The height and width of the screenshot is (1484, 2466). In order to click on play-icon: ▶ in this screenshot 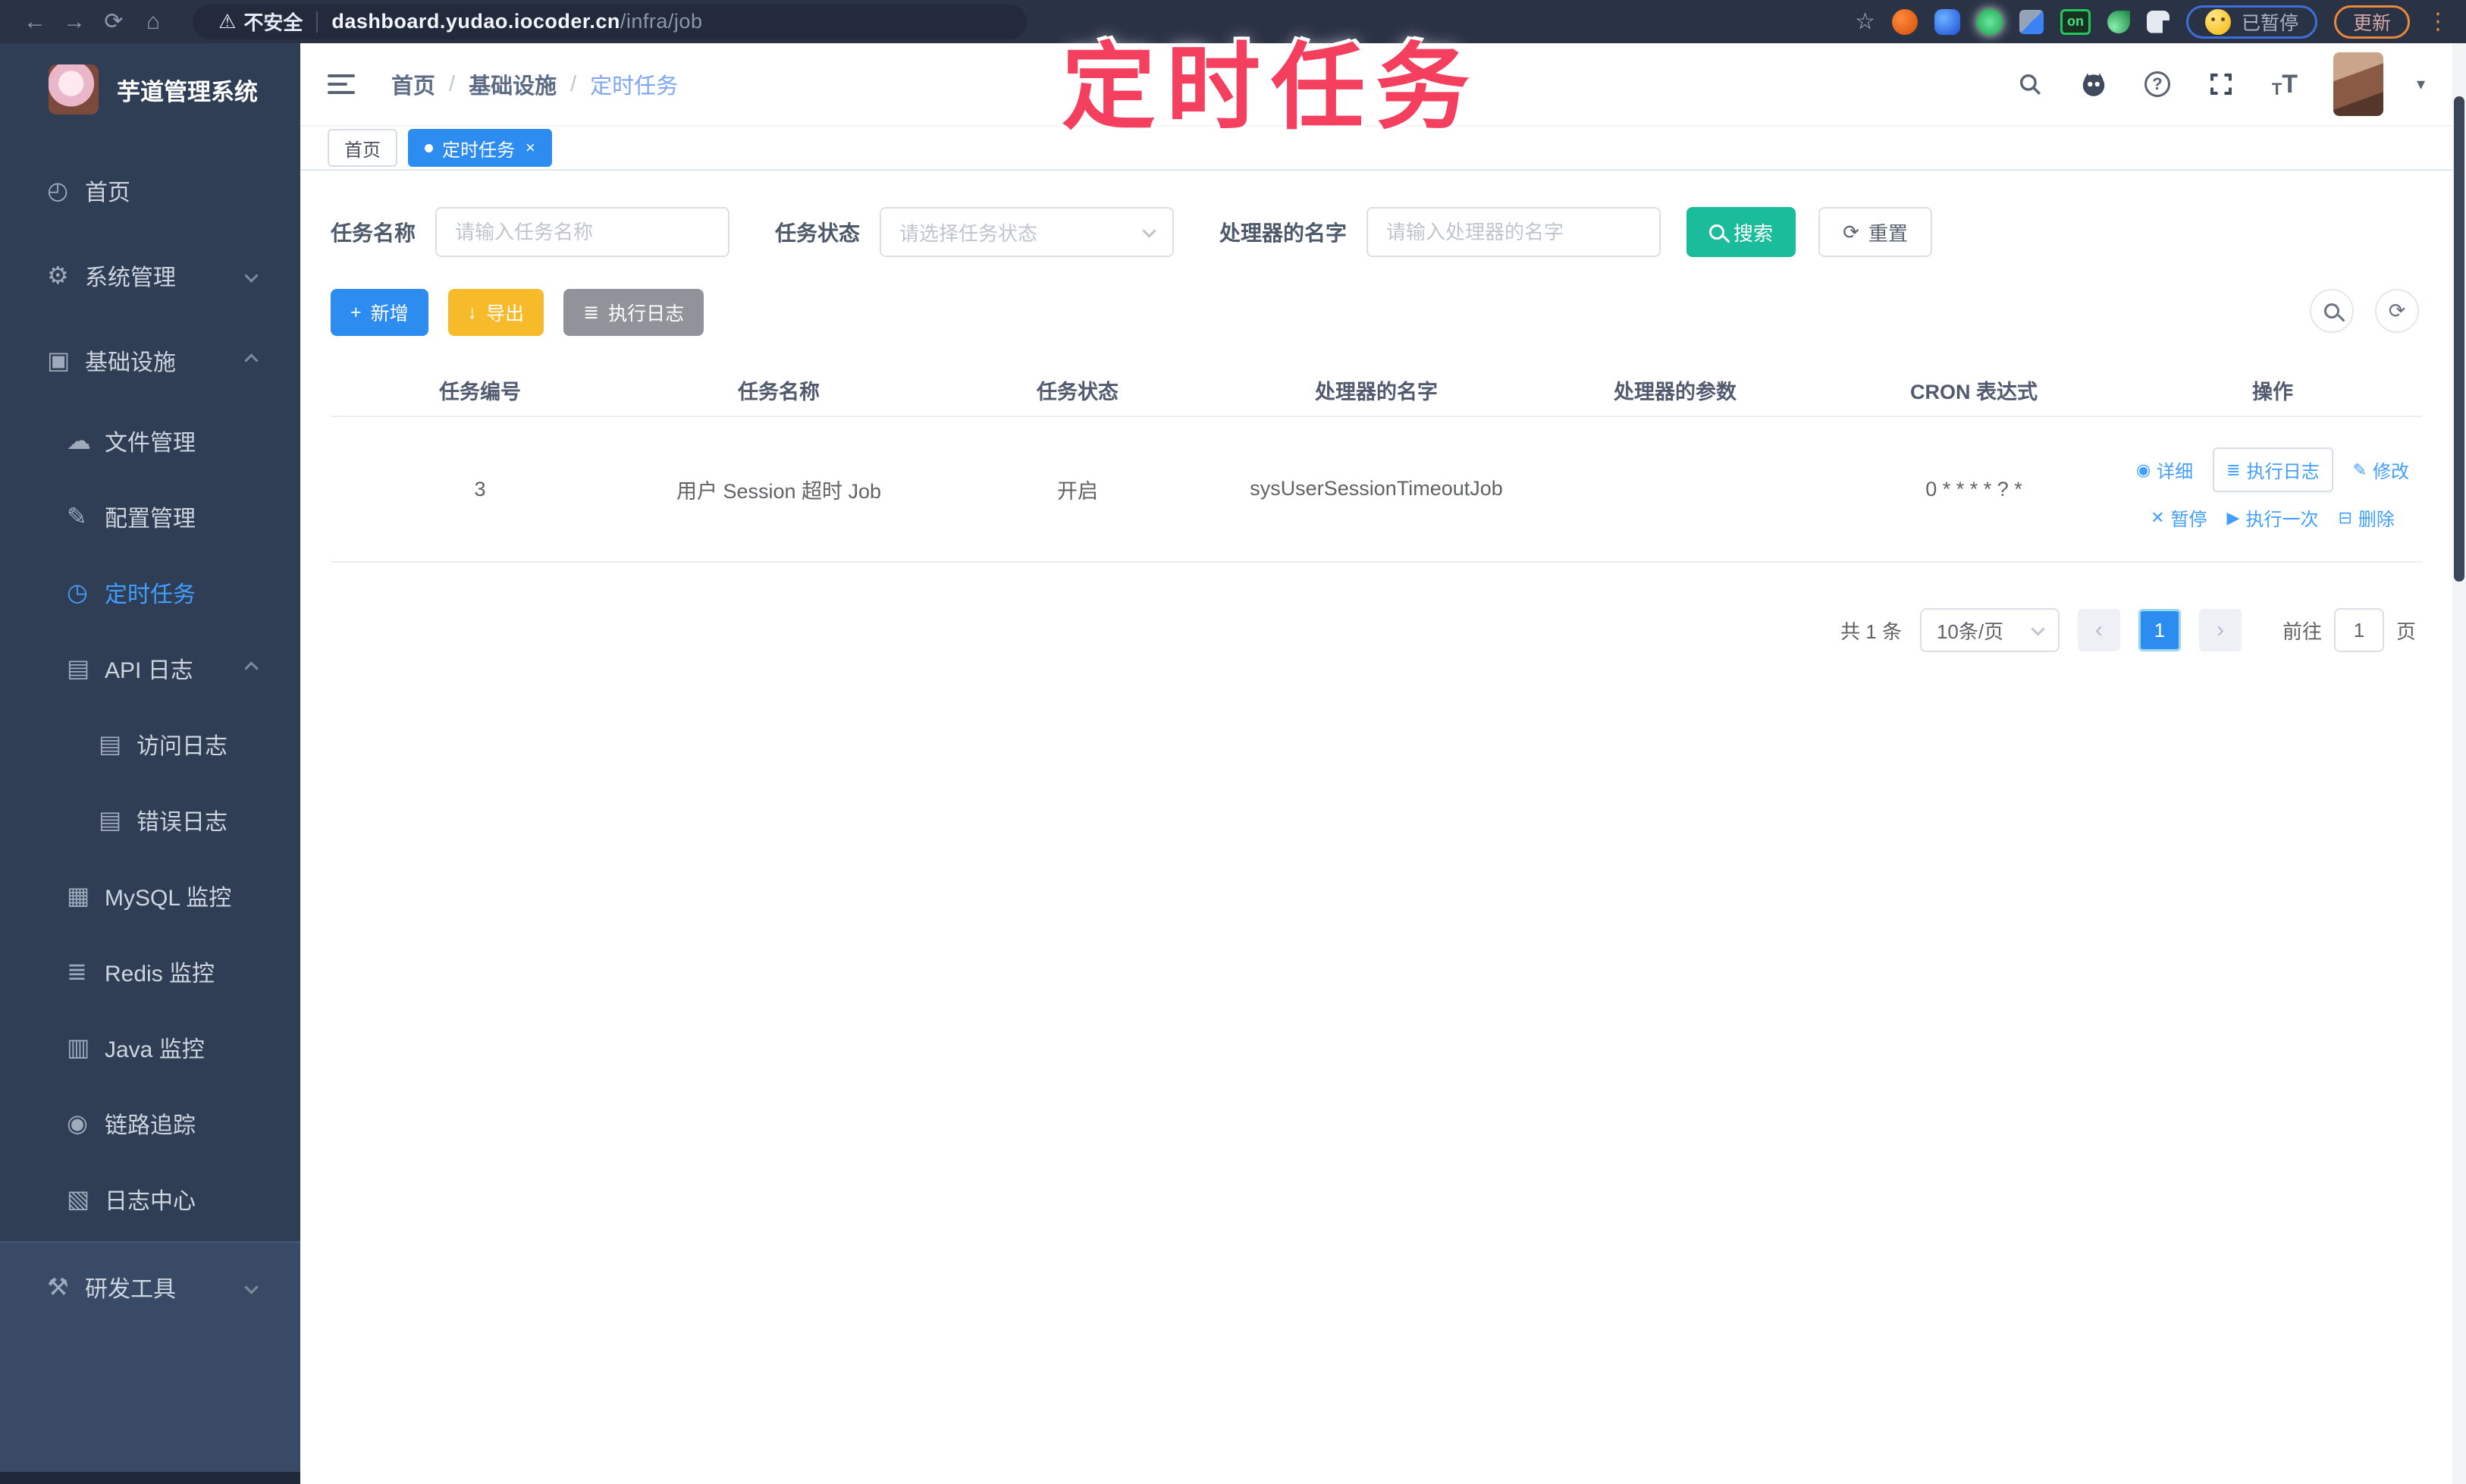, I will do `click(2233, 517)`.